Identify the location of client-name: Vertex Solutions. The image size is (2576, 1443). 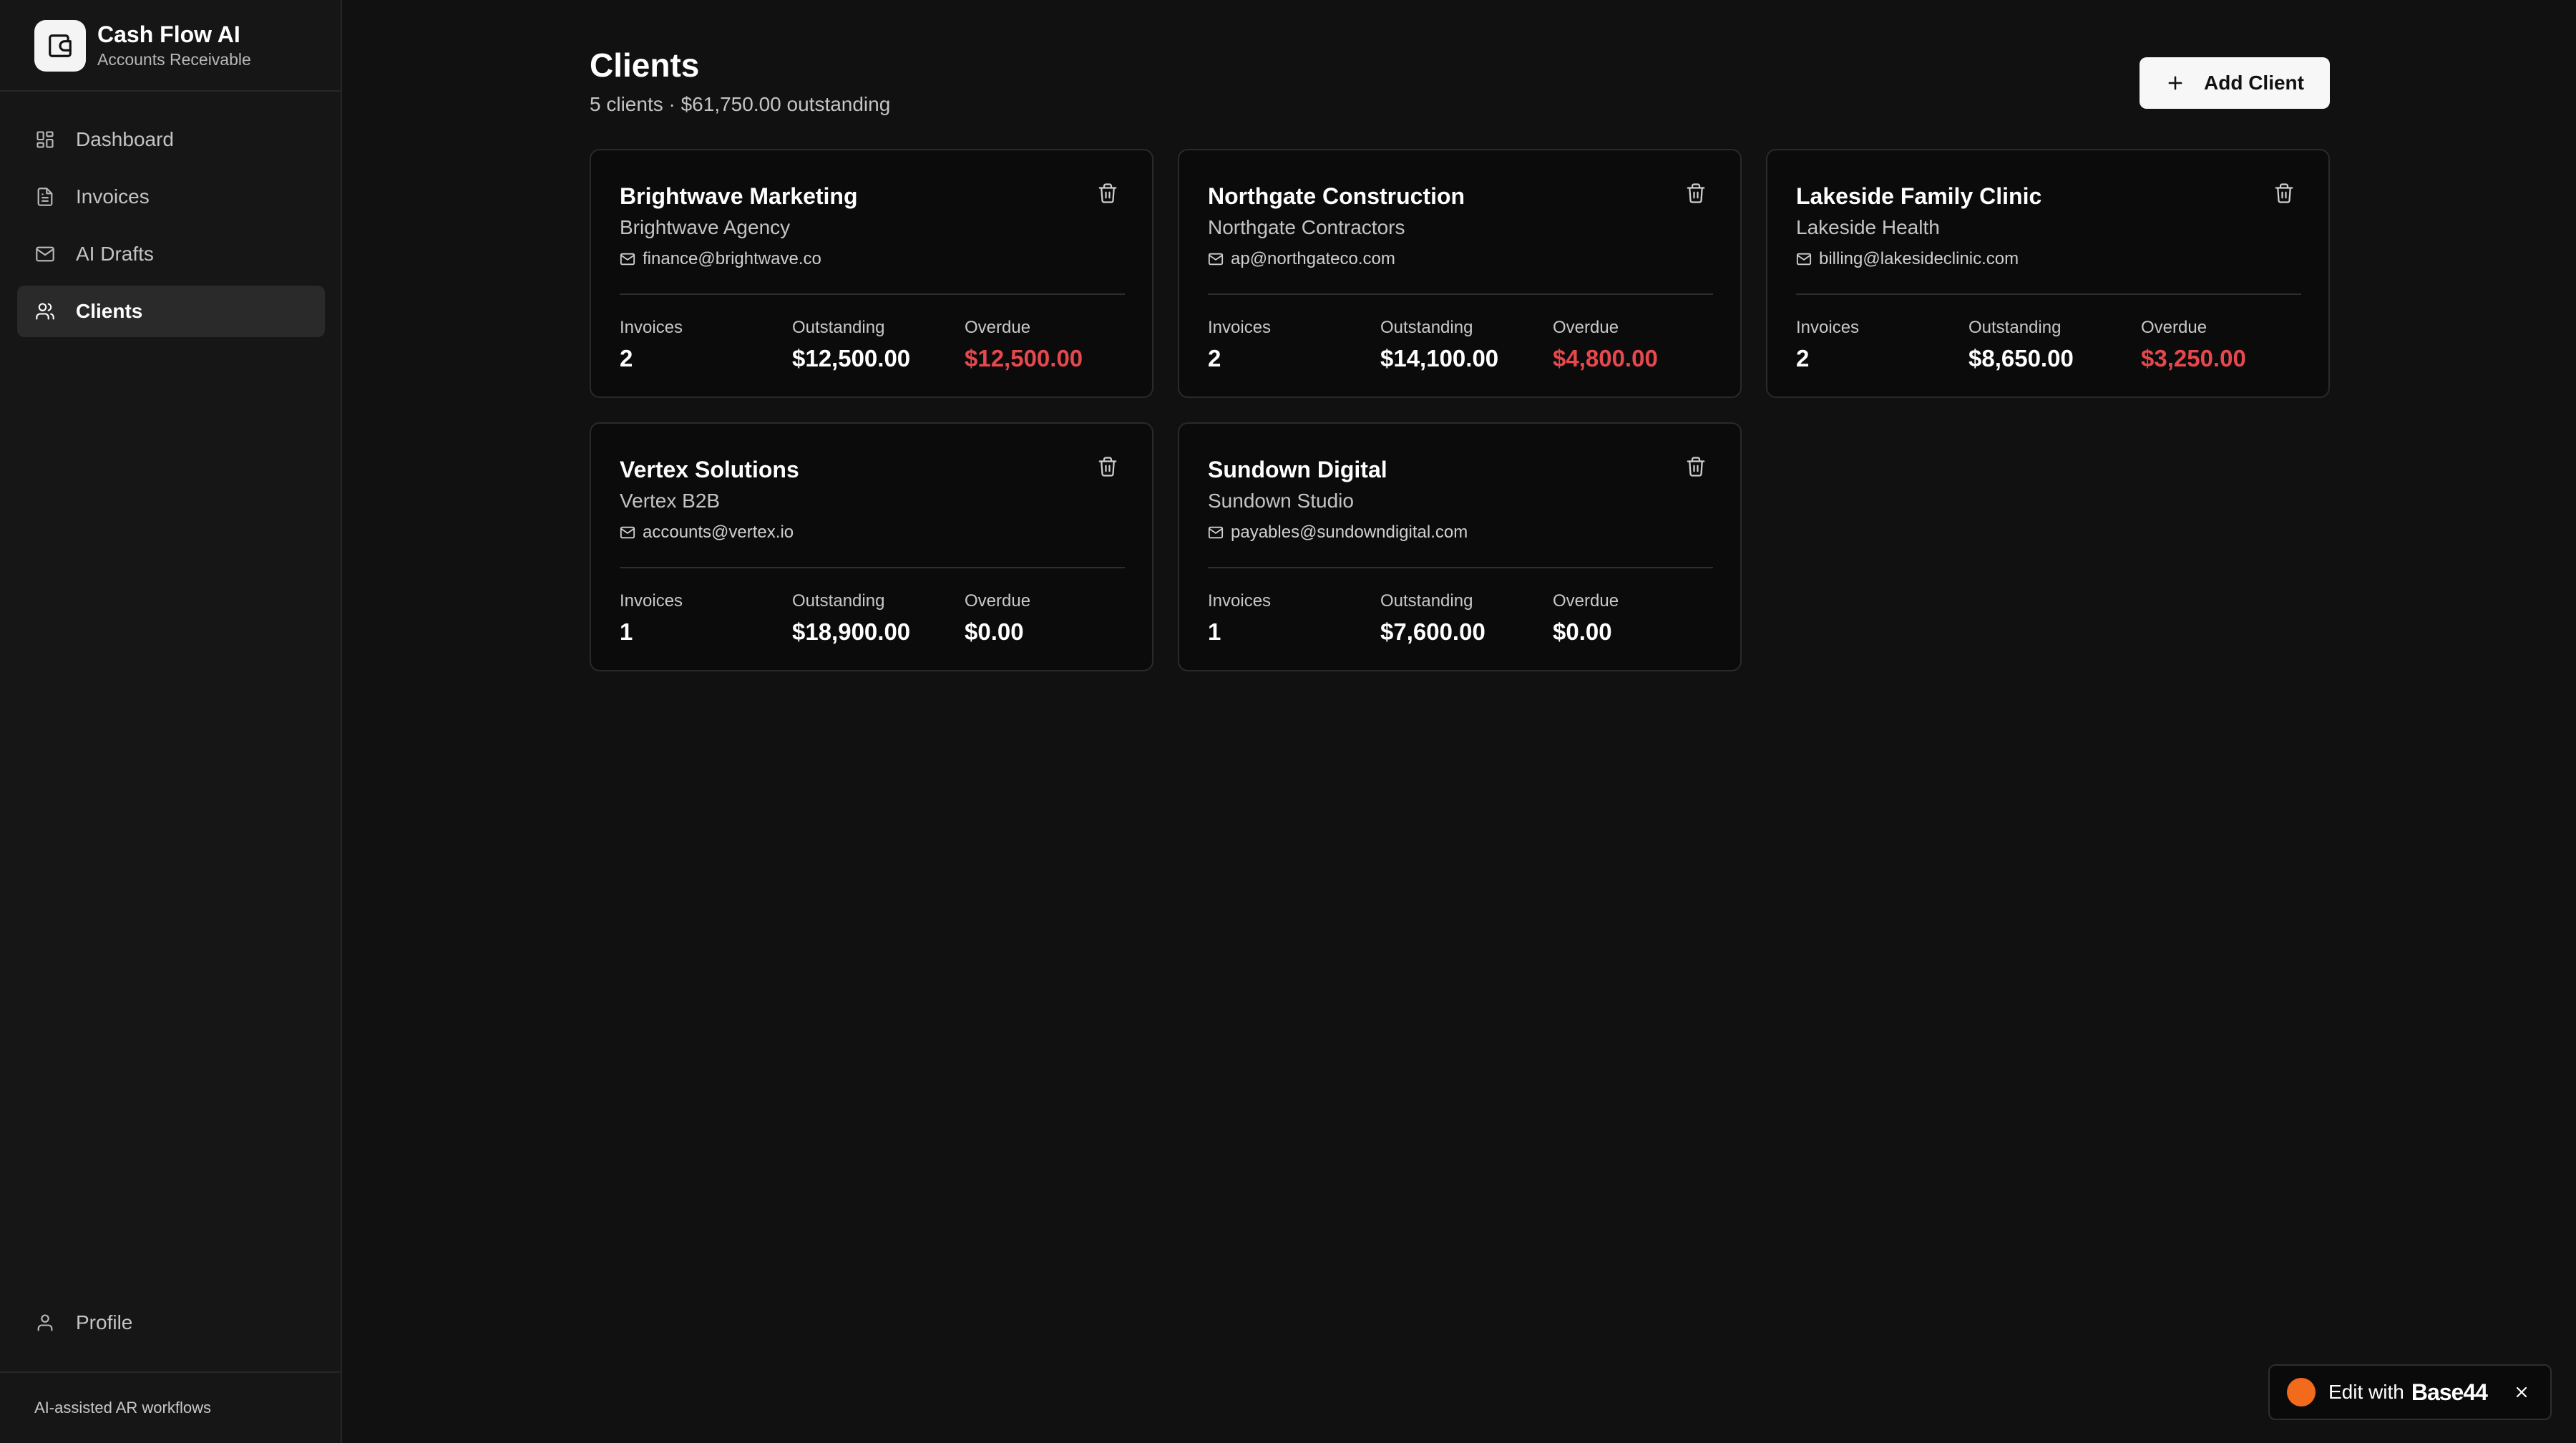
(709, 470).